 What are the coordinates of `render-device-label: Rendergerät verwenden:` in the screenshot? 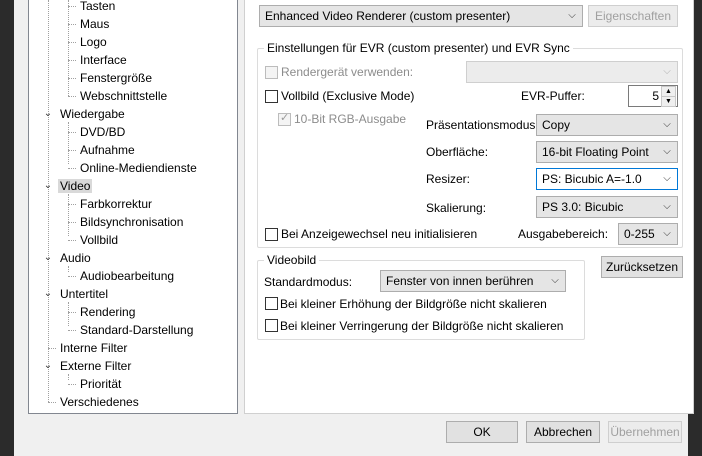 It's located at (347, 72).